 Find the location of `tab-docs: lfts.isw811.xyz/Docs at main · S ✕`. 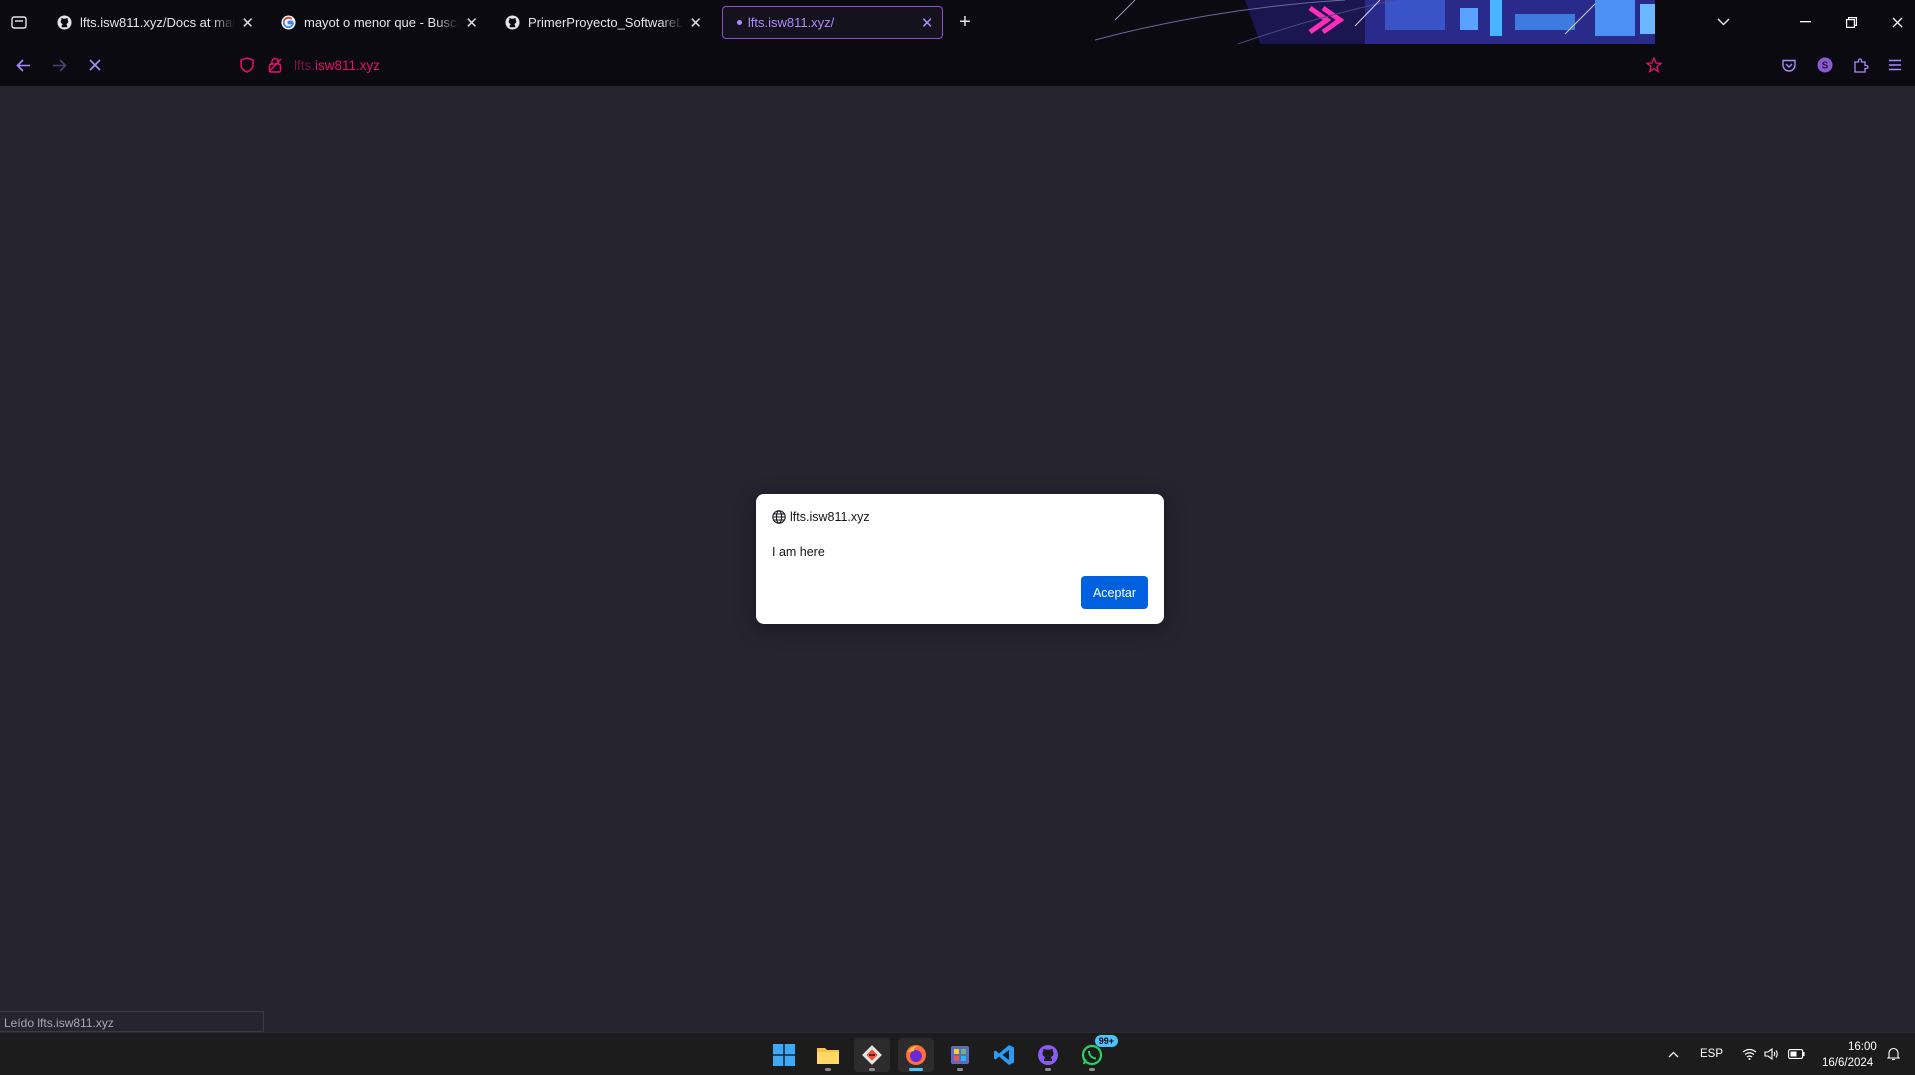

tab-docs: lfts.isw811.xyz/Docs at main · S ✕ is located at coordinates (154, 22).